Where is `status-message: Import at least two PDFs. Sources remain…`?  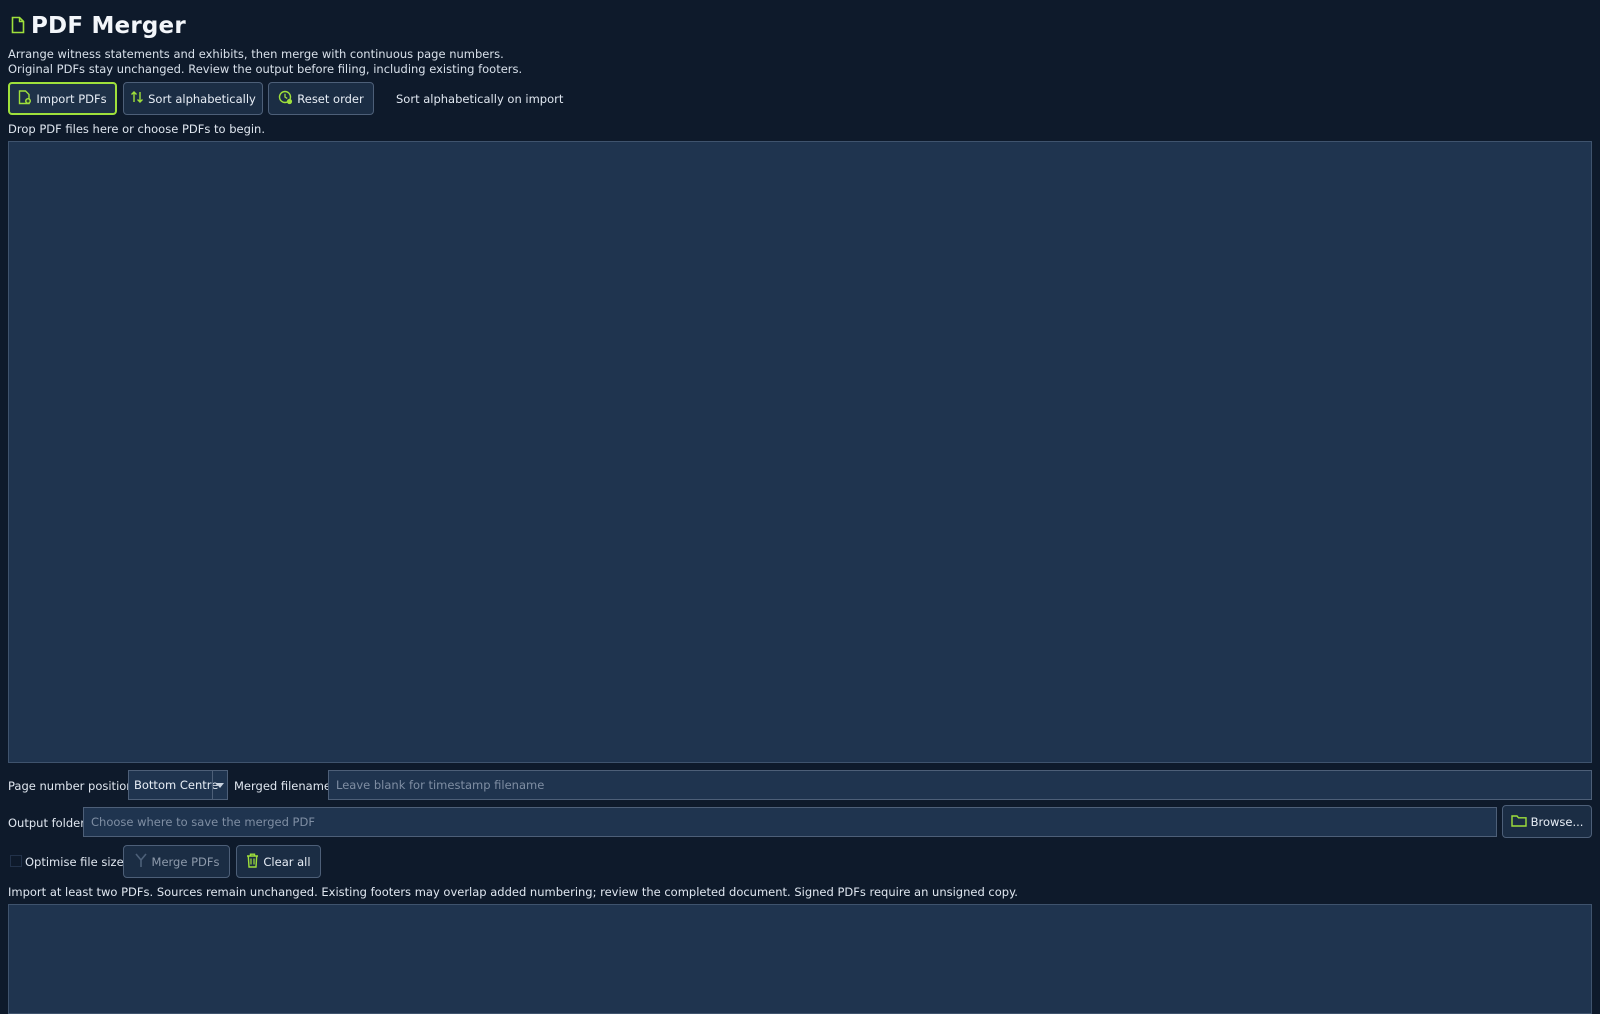
status-message: Import at least two PDFs. Sources remain… is located at coordinates (513, 892).